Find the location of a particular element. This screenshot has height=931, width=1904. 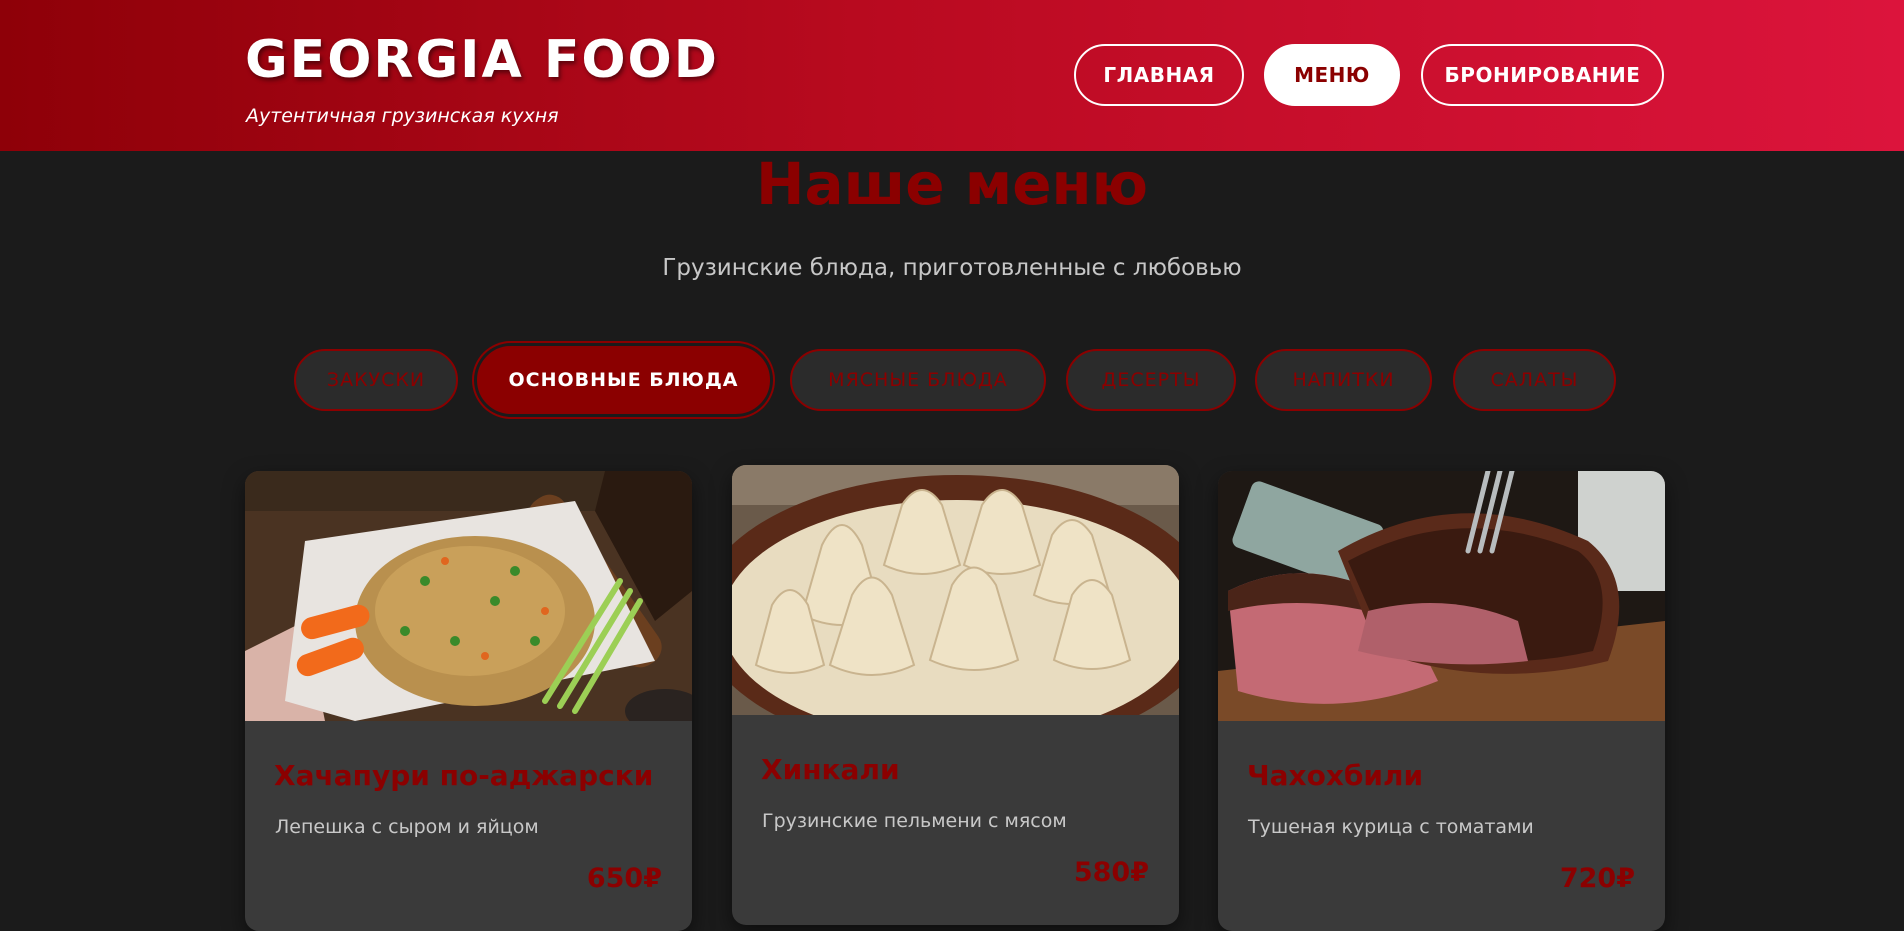

nav-menu-button: МЕНЮ is located at coordinates (1332, 75).